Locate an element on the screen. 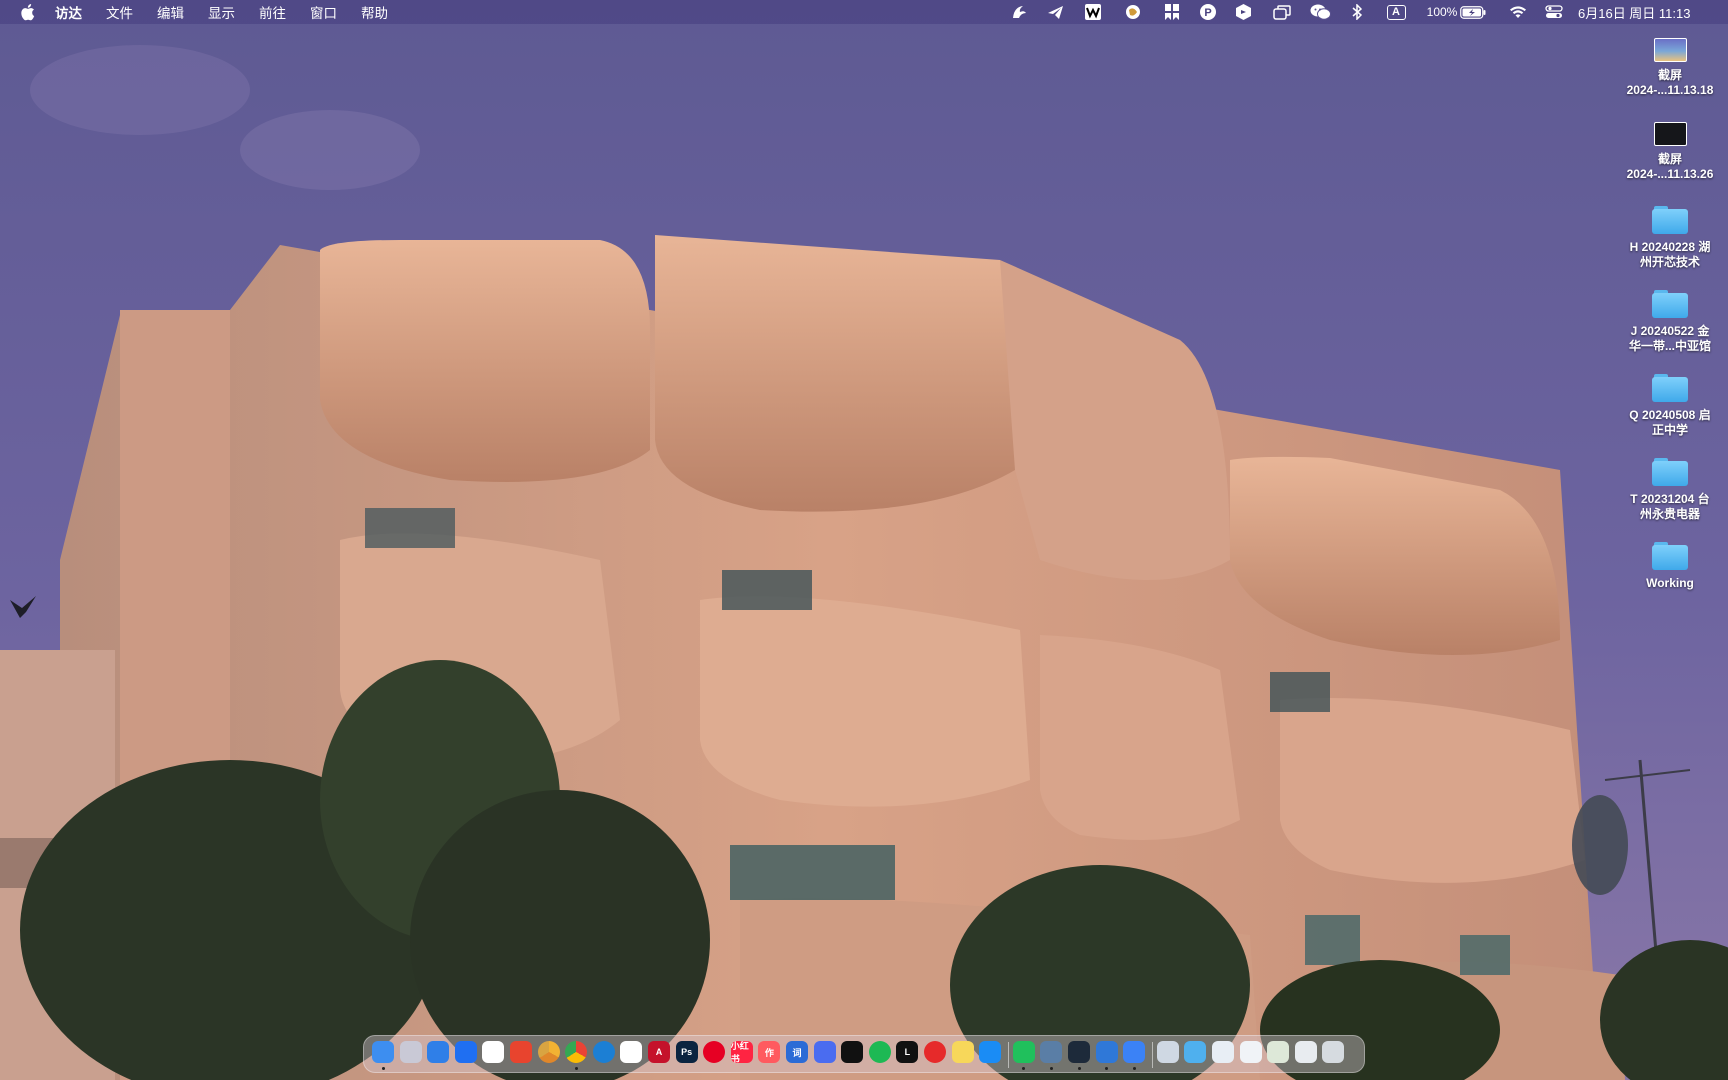  netease-music-icon is located at coordinates (935, 1052).